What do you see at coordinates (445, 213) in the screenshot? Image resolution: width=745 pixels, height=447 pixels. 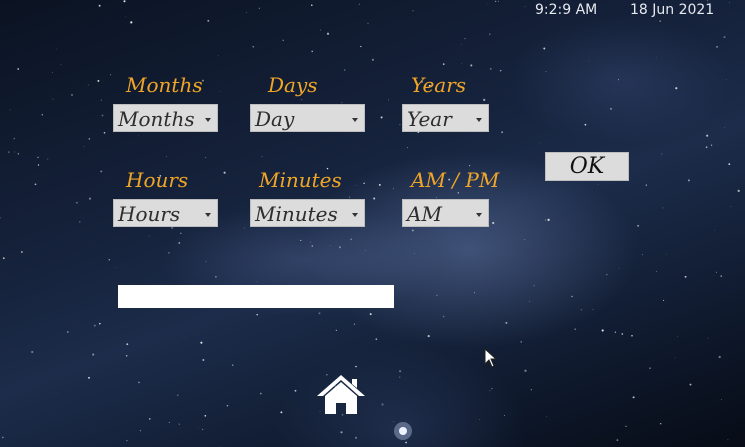 I see `ampm-dropdown: AM` at bounding box center [445, 213].